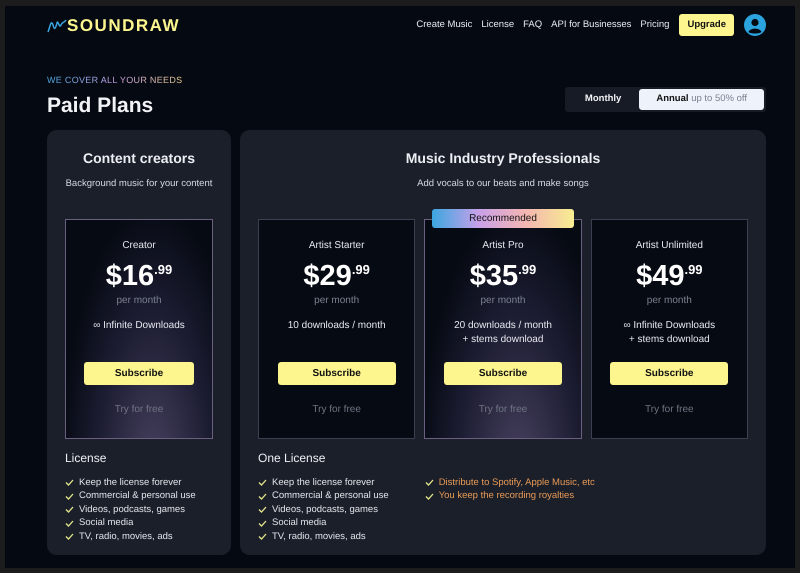  I want to click on user-avatar-icon, so click(755, 25).